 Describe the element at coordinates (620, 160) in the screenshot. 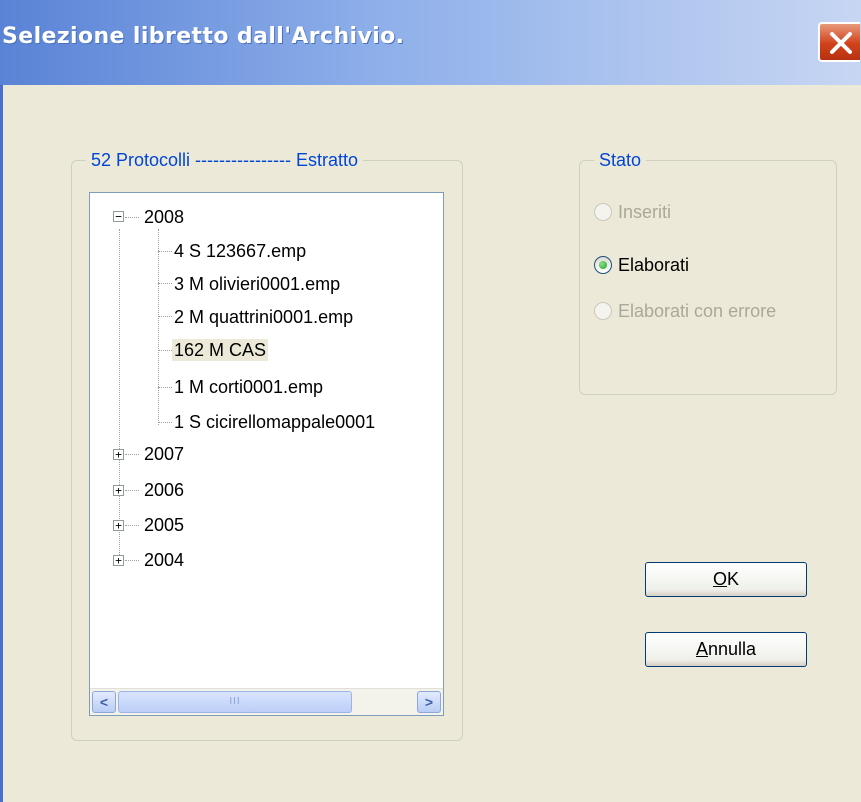

I see `stato-legend: Stato` at that location.